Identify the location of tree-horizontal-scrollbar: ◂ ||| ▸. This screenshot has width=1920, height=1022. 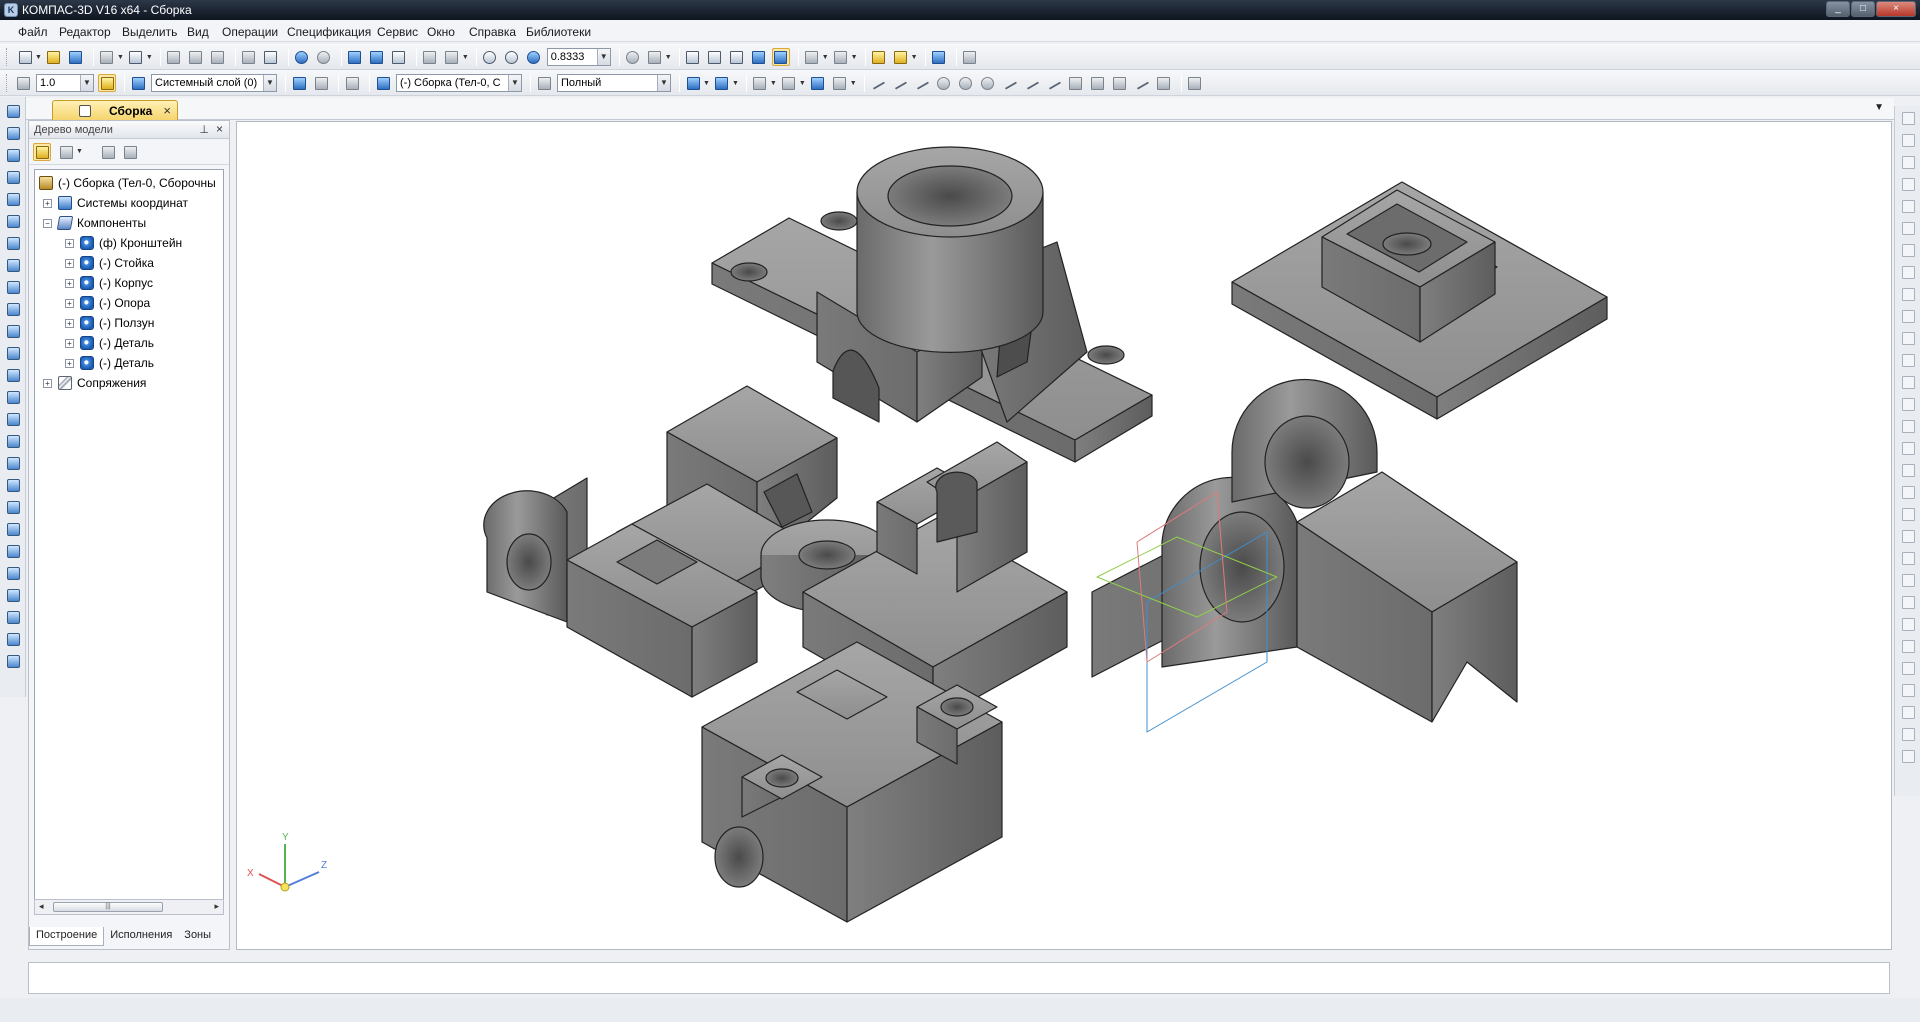
(129, 907).